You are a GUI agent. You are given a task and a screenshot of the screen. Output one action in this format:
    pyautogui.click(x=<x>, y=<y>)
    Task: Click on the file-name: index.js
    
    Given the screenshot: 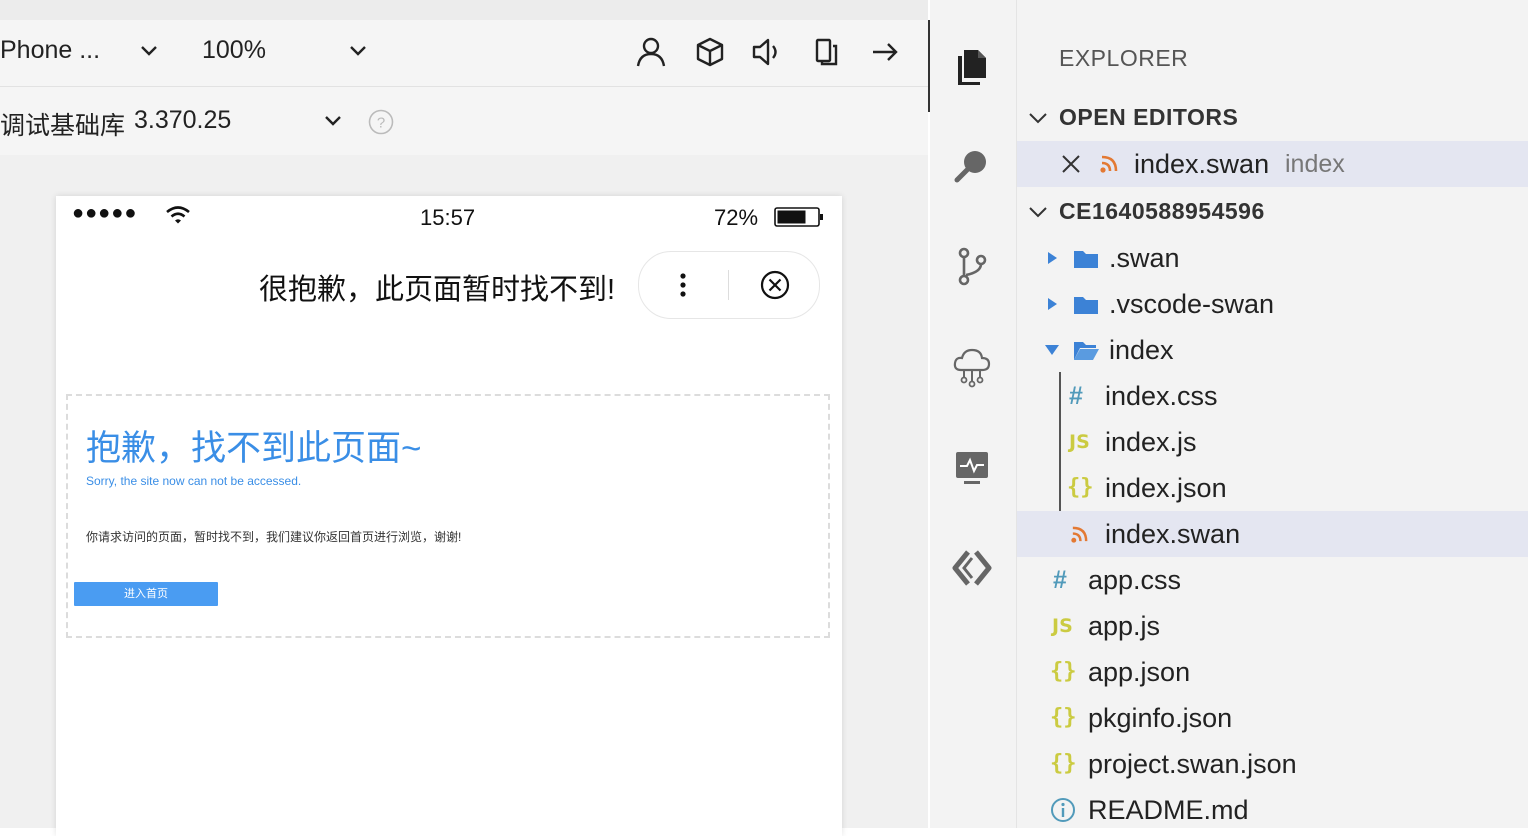 What is the action you would take?
    pyautogui.click(x=1151, y=442)
    